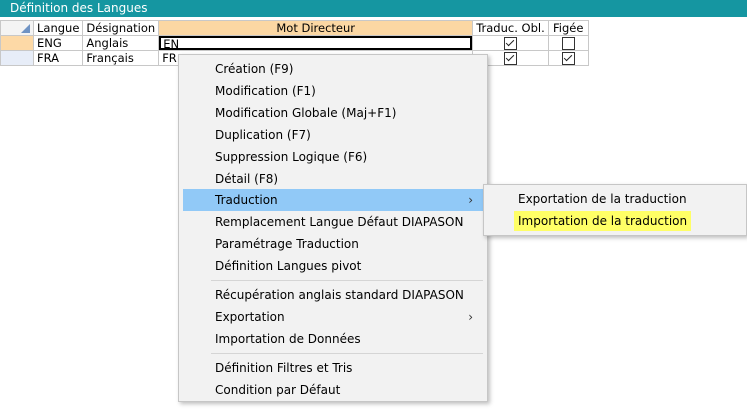 The width and height of the screenshot is (747, 419). Describe the element at coordinates (58, 58) in the screenshot. I see `cell-langue: FRA` at that location.